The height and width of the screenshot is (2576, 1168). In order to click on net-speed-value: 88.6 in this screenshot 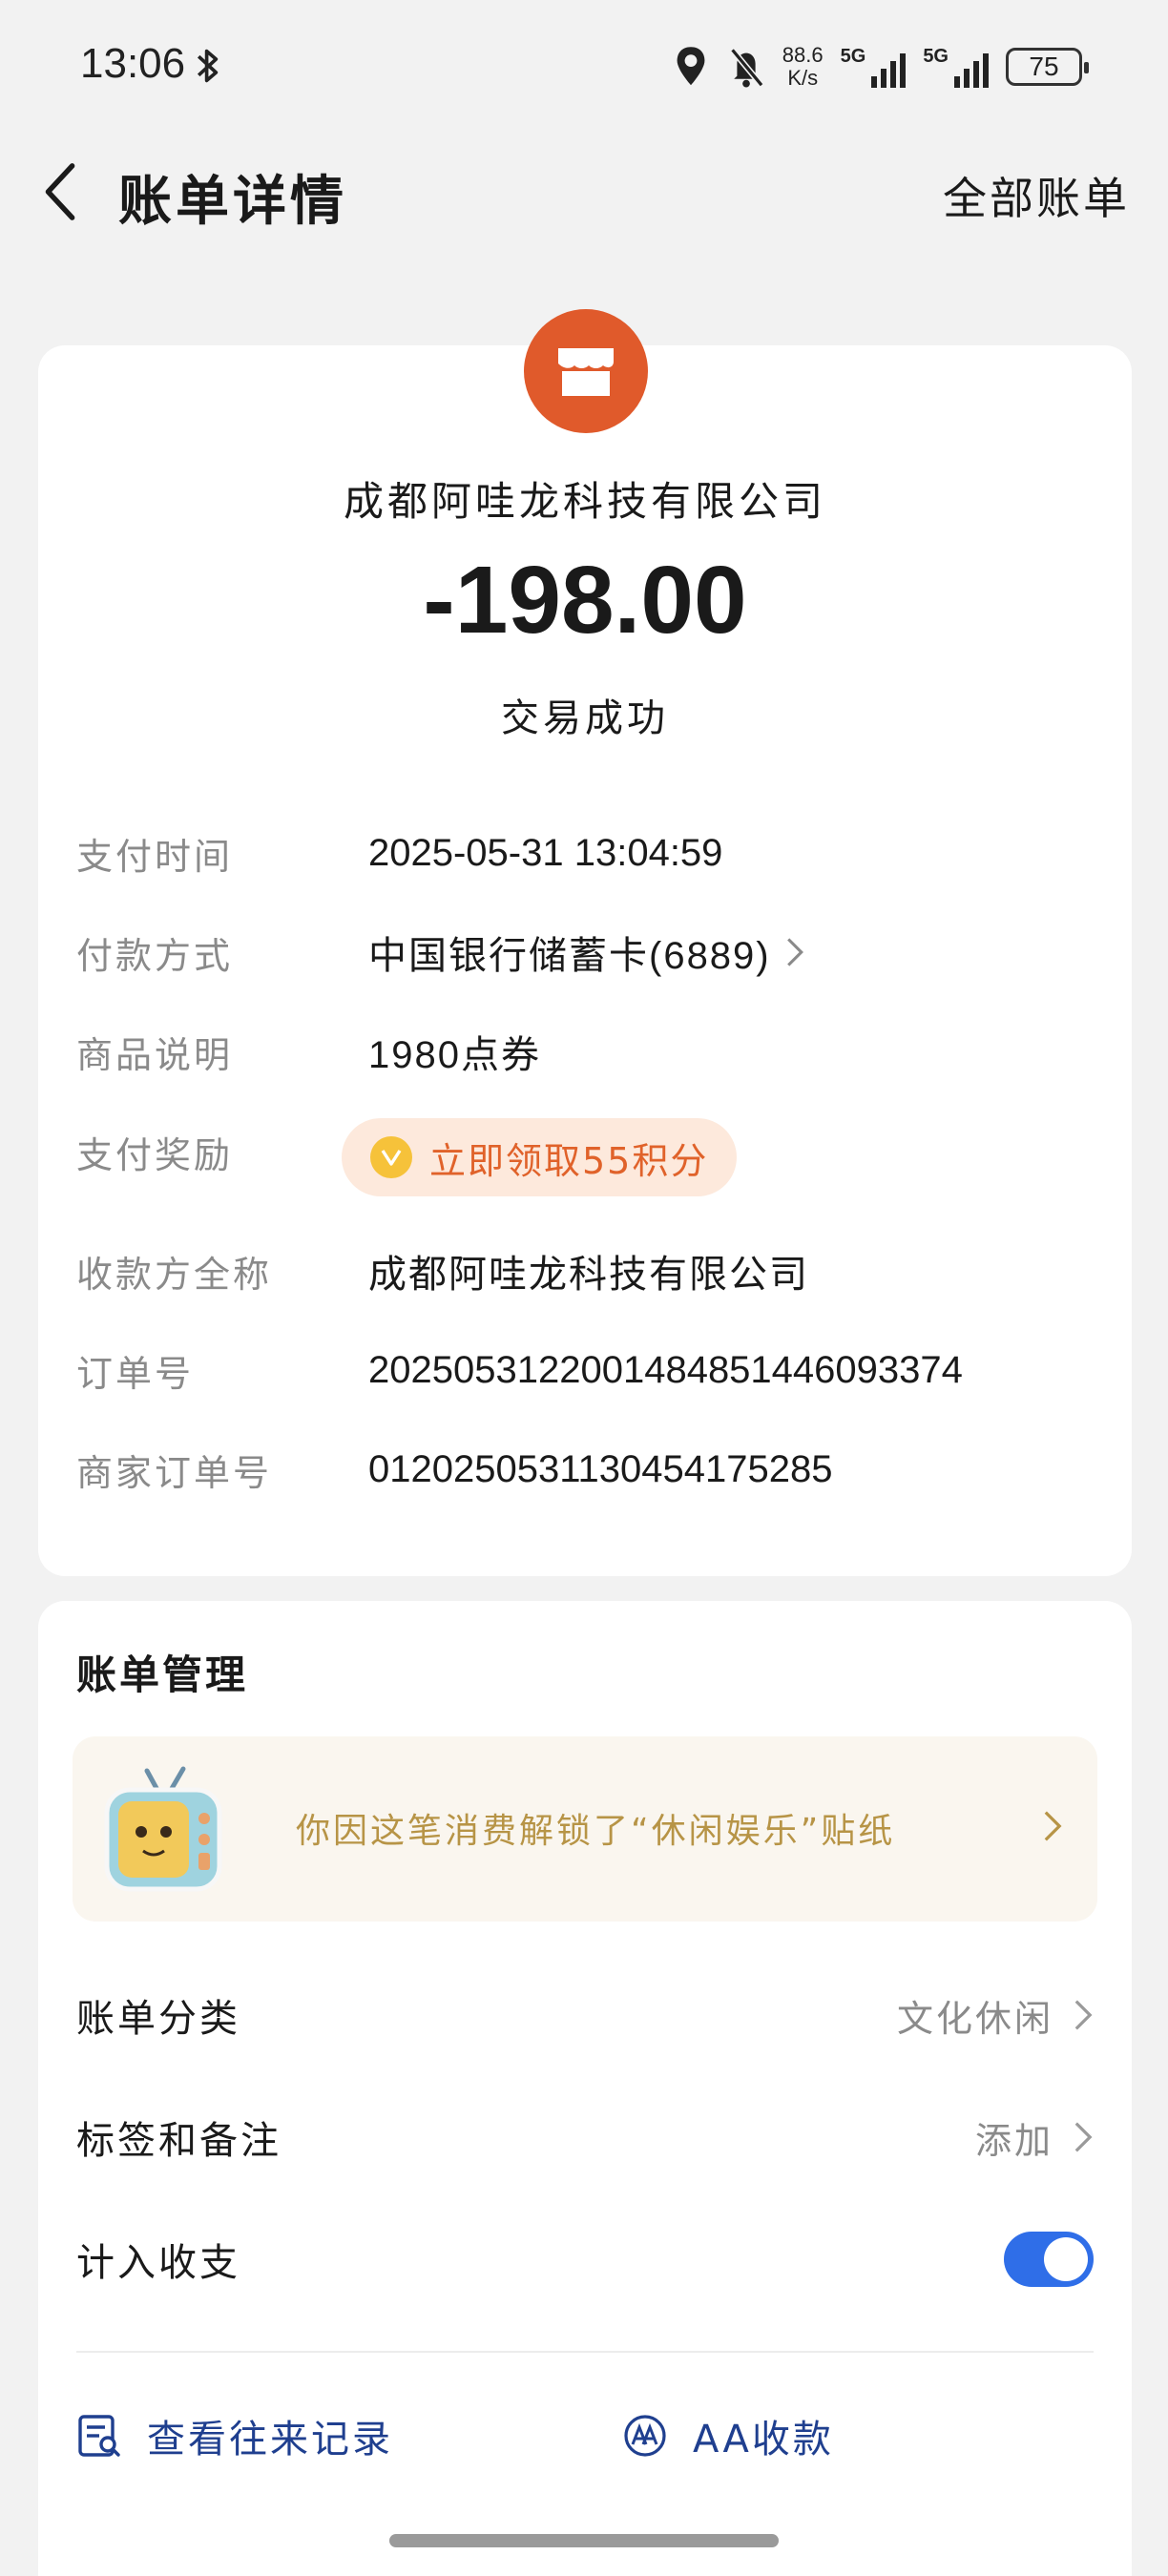, I will do `click(803, 55)`.